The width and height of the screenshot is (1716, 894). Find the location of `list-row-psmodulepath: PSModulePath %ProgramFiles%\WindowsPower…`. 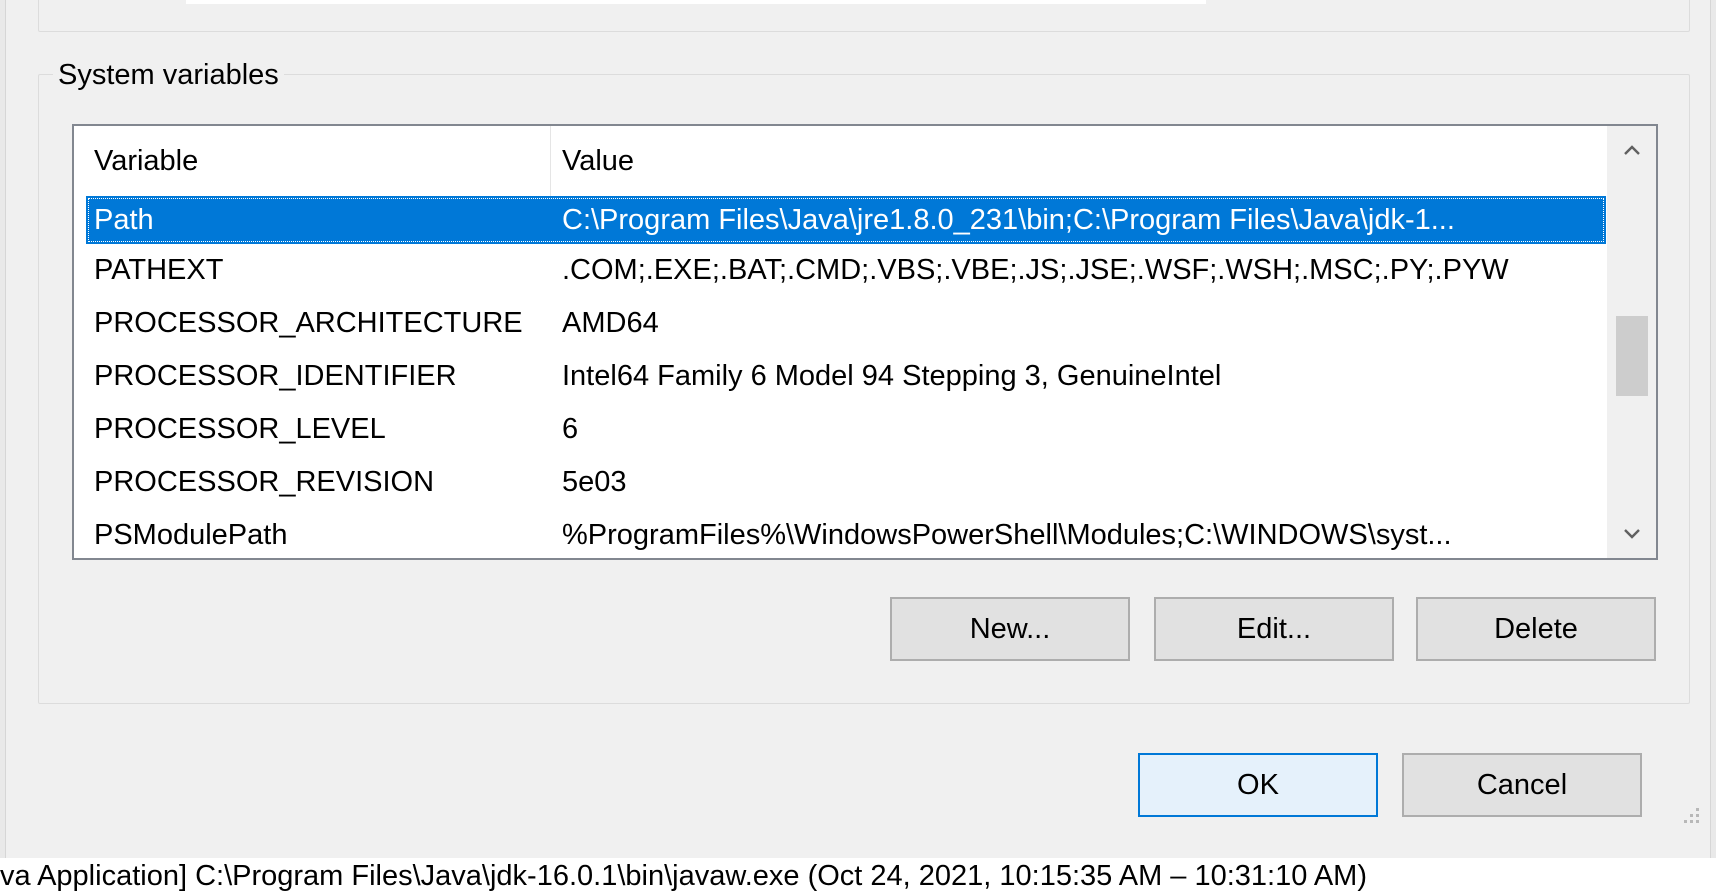

list-row-psmodulepath: PSModulePath %ProgramFiles%\WindowsPower… is located at coordinates (840, 533).